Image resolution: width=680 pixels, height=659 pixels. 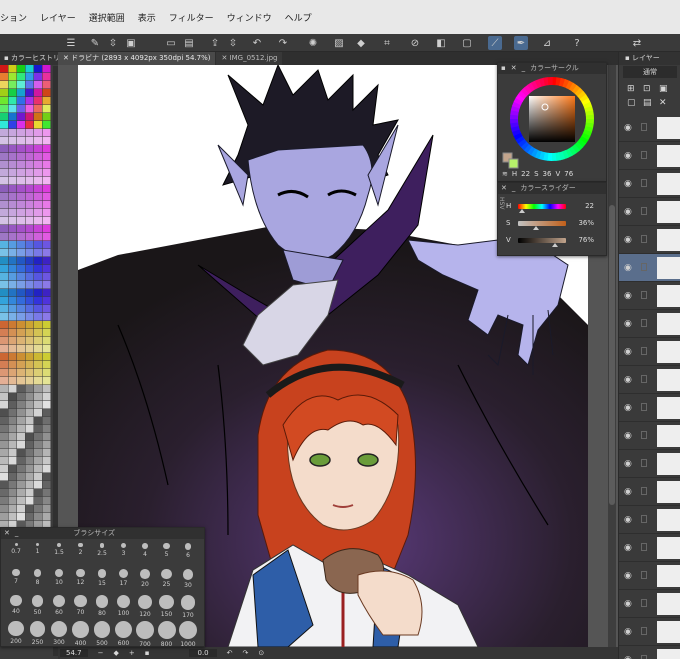 I want to click on brush-size-option: 5, so click(x=167, y=552).